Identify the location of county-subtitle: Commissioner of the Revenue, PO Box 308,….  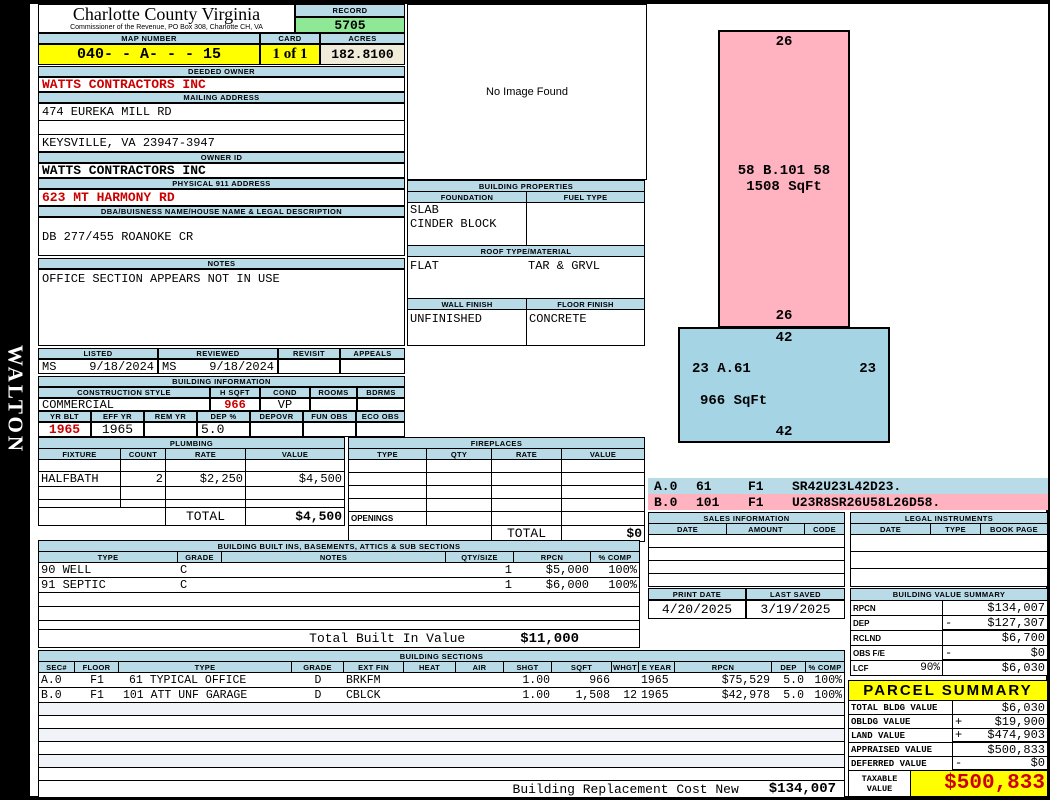
(166, 27).